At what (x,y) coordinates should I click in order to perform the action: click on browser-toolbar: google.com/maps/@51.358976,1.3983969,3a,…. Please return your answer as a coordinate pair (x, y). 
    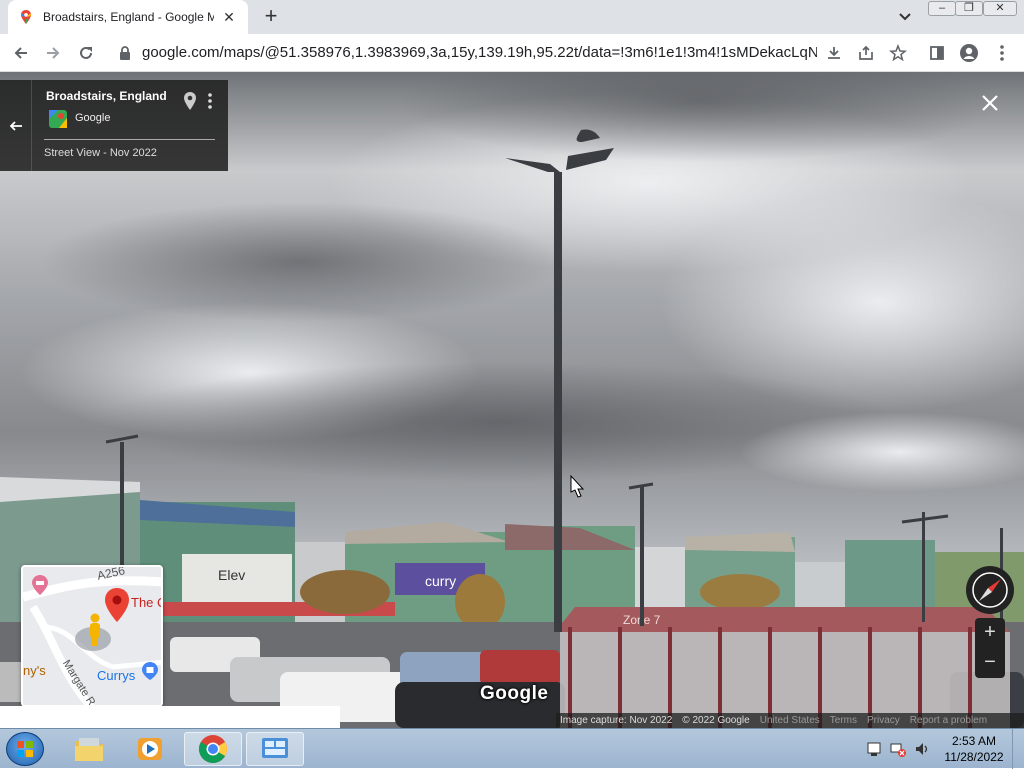
    Looking at the image, I should click on (512, 53).